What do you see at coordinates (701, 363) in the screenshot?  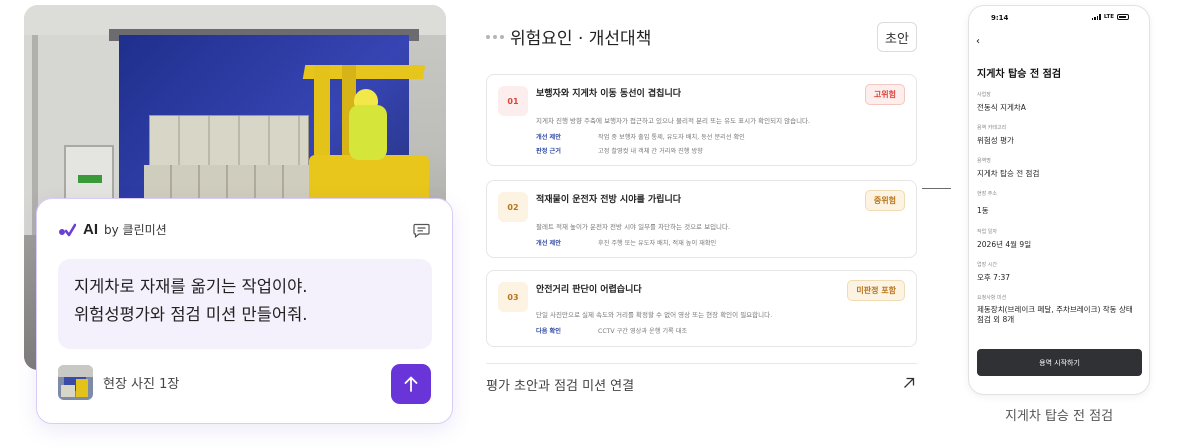 I see `divider` at bounding box center [701, 363].